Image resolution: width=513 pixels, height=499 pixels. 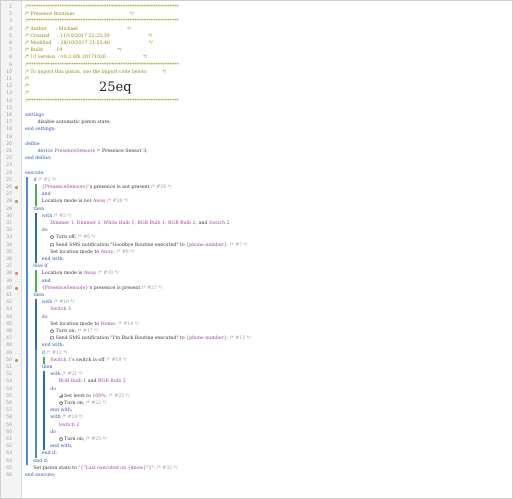 What do you see at coordinates (256, 309) in the screenshot?
I see `code-line: 43 Switch 3` at bounding box center [256, 309].